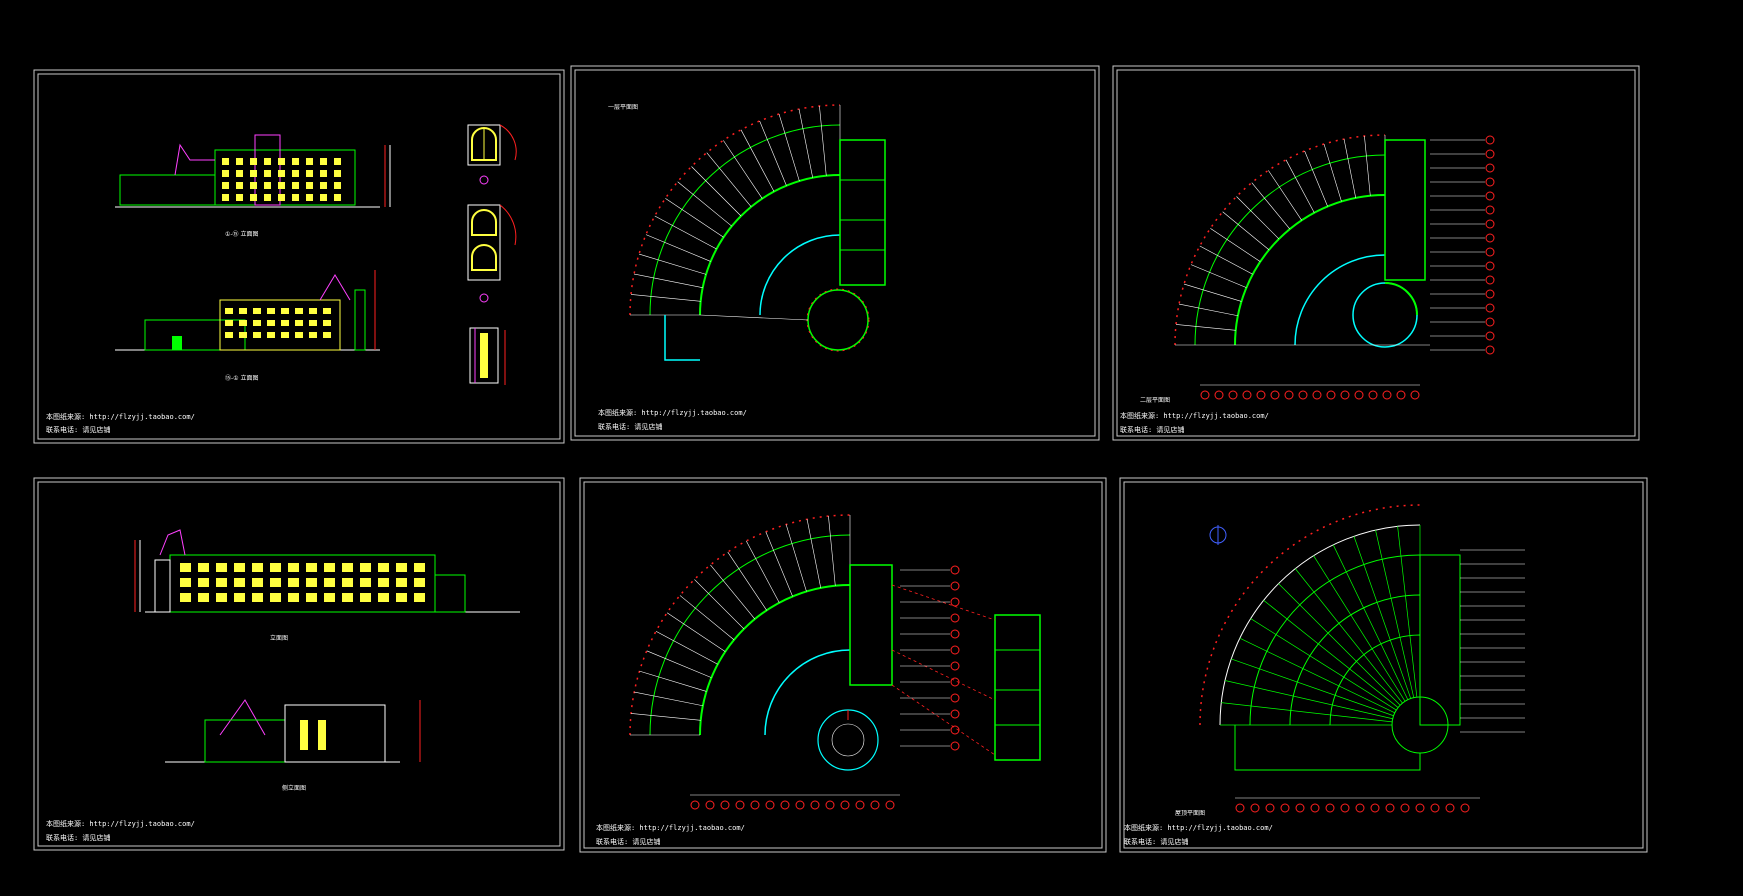 The image size is (1743, 896). I want to click on sheet-2-contact-note: 联系电话: 请见店铺, so click(630, 426).